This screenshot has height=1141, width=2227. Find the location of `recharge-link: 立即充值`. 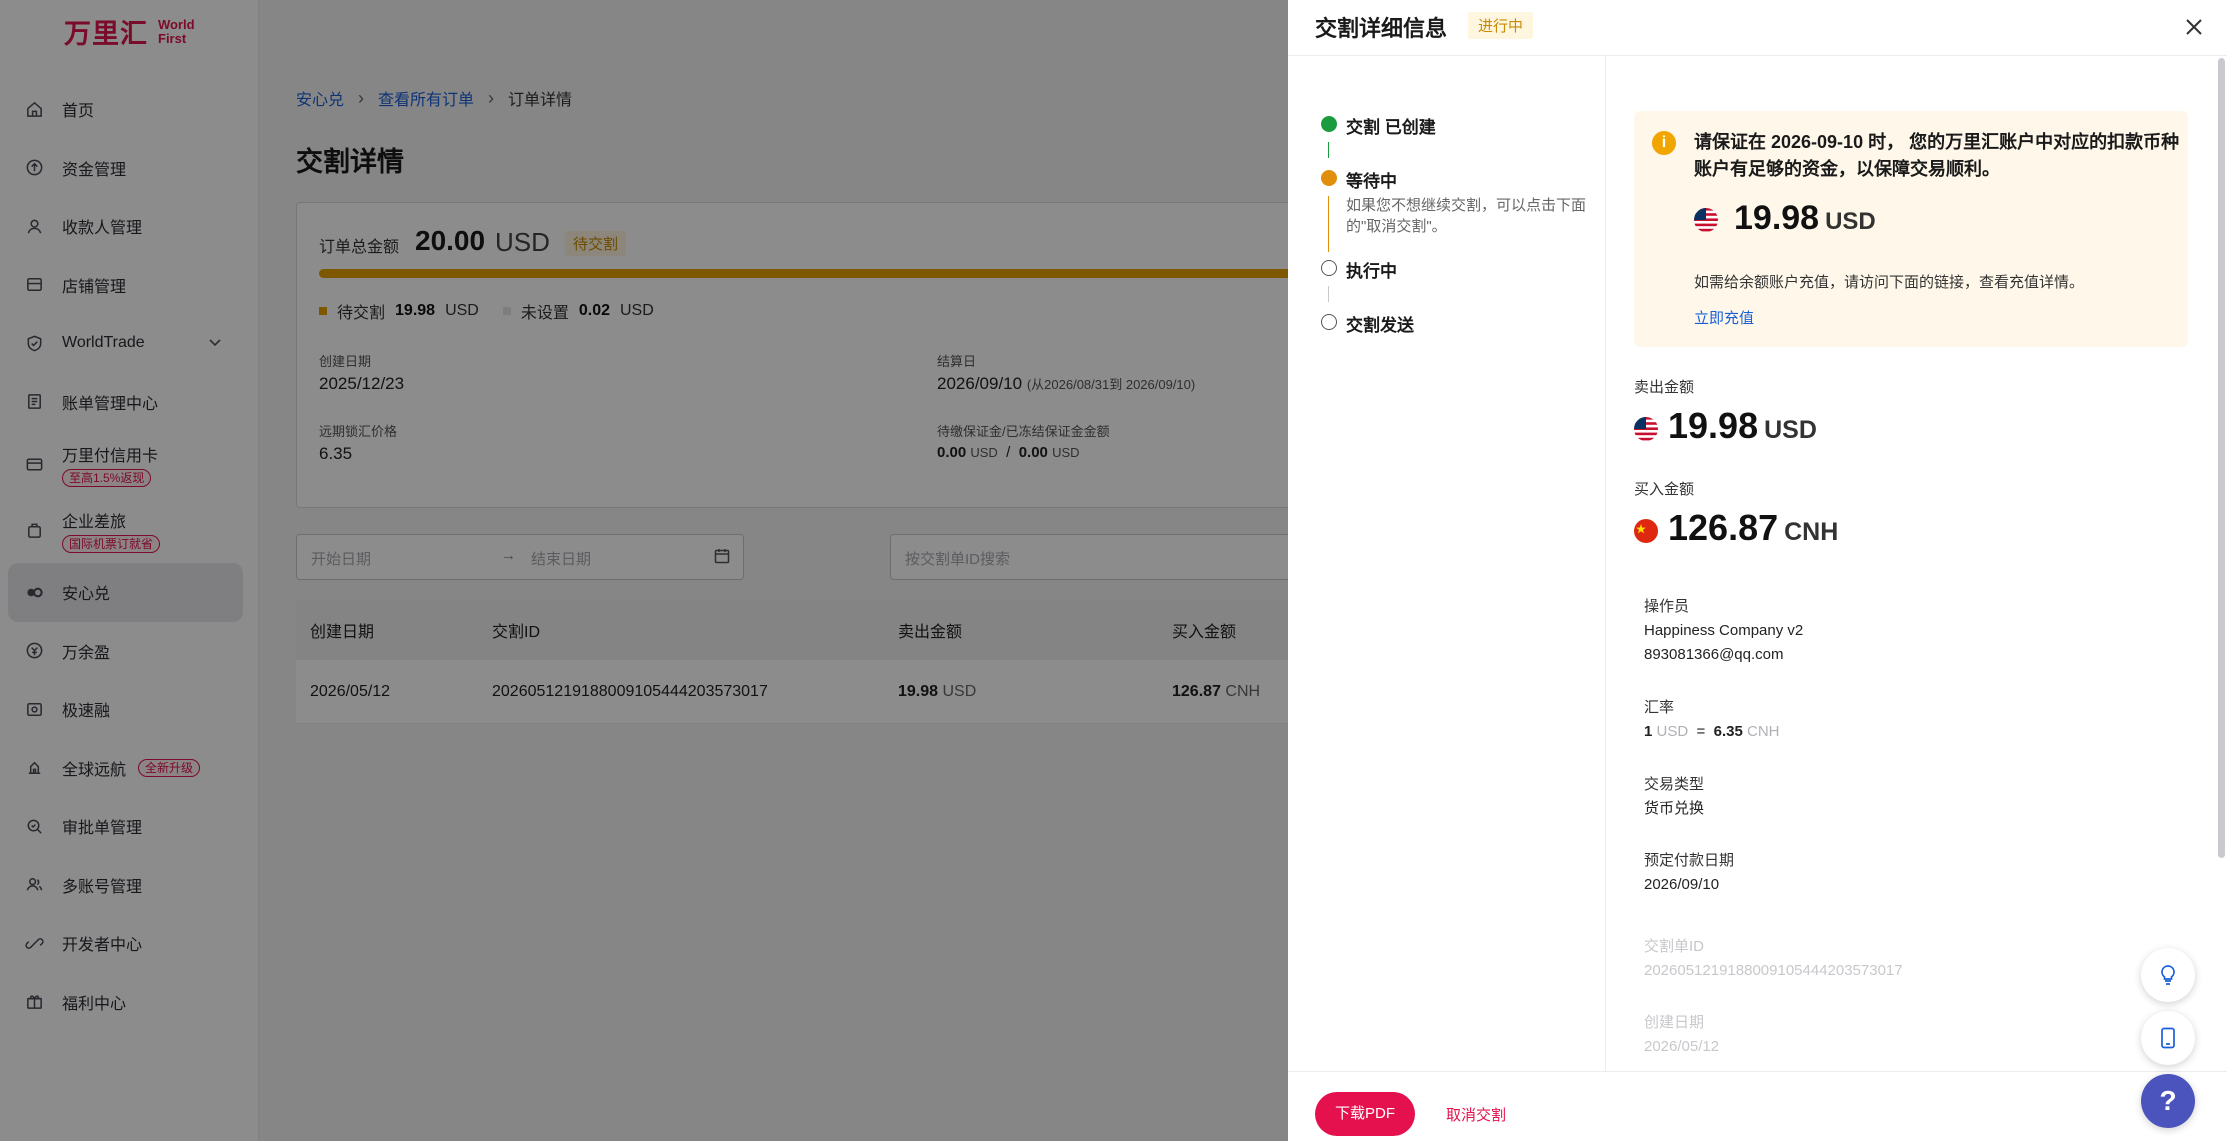

recharge-link: 立即充值 is located at coordinates (1724, 317).